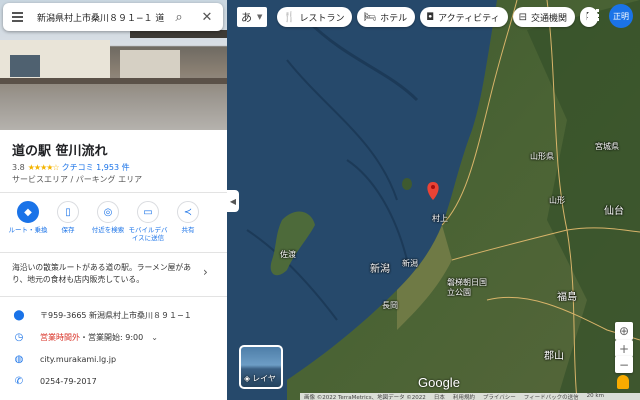 The width and height of the screenshot is (640, 400). I want to click on chip-label: アクティビティ, so click(469, 18).